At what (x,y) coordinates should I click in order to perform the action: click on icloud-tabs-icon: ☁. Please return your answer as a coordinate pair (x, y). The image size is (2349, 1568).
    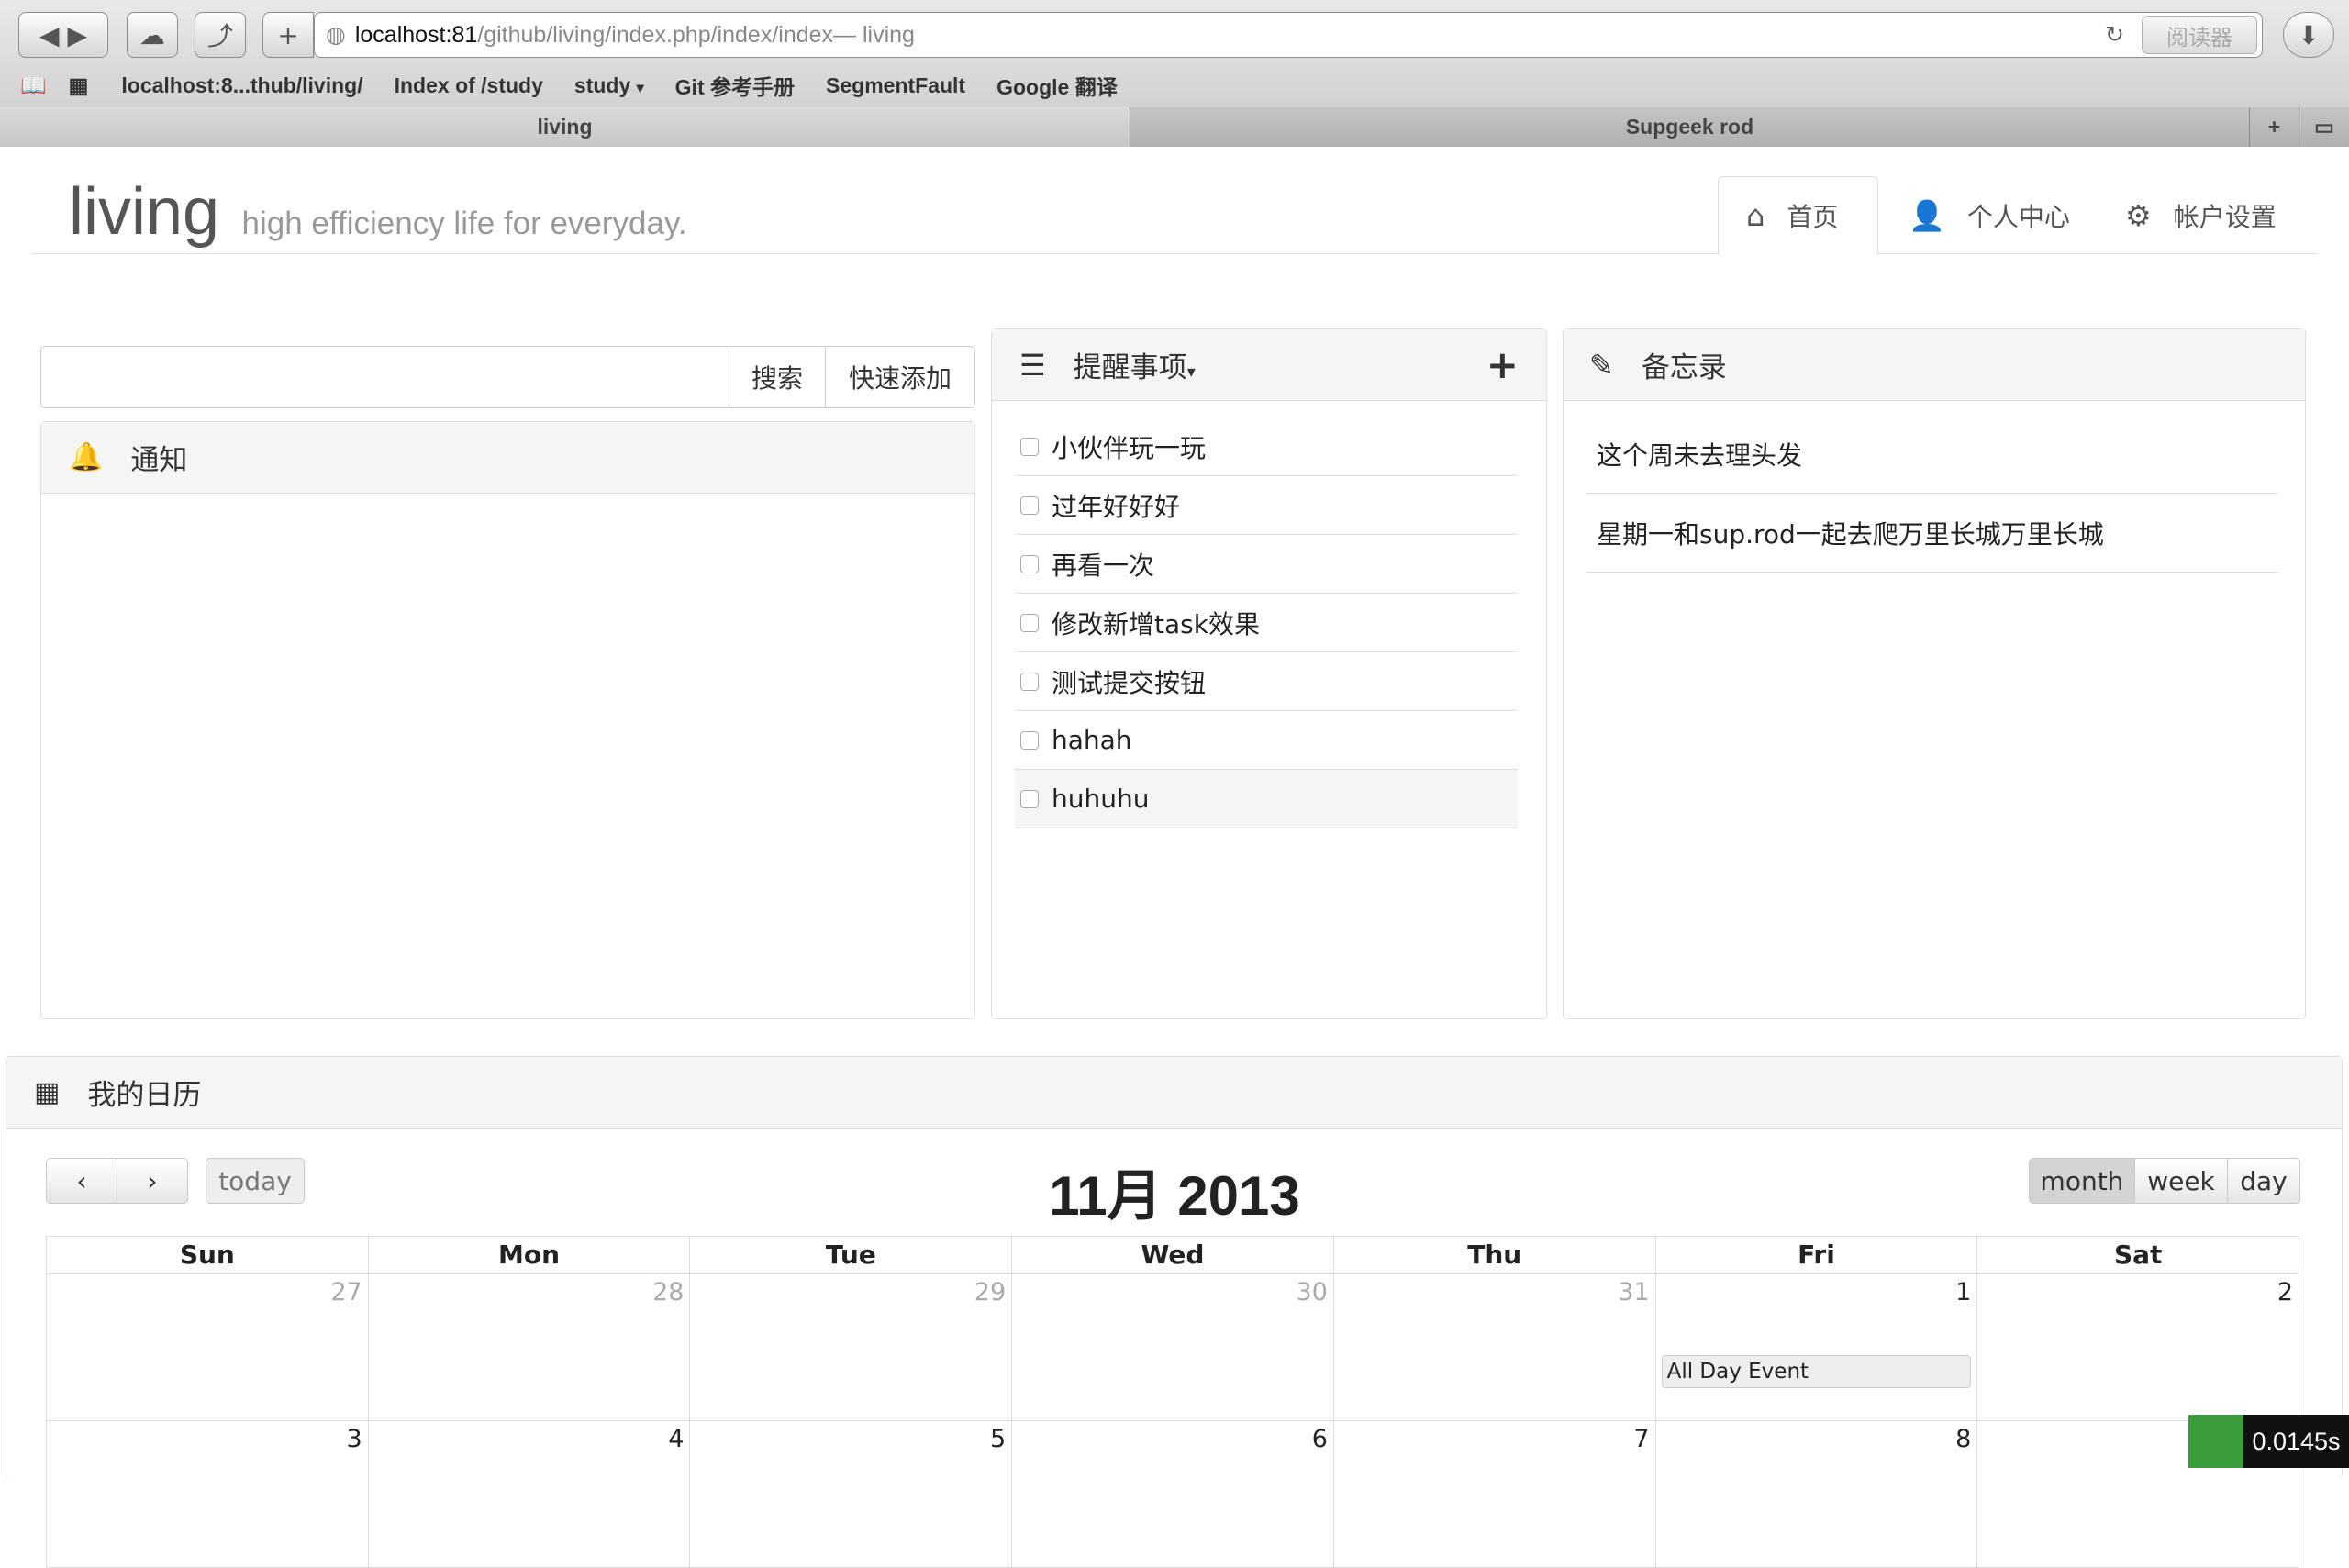
    Looking at the image, I should click on (153, 35).